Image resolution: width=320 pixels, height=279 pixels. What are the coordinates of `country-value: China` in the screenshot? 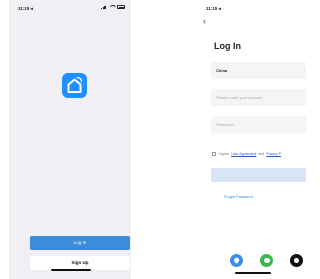 It's located at (222, 70).